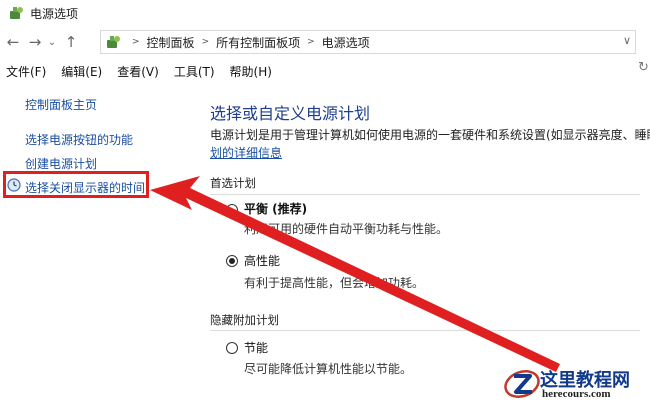 Image resolution: width=650 pixels, height=406 pixels. I want to click on plan-name-balanced: 平衡 (推荐), so click(275, 208).